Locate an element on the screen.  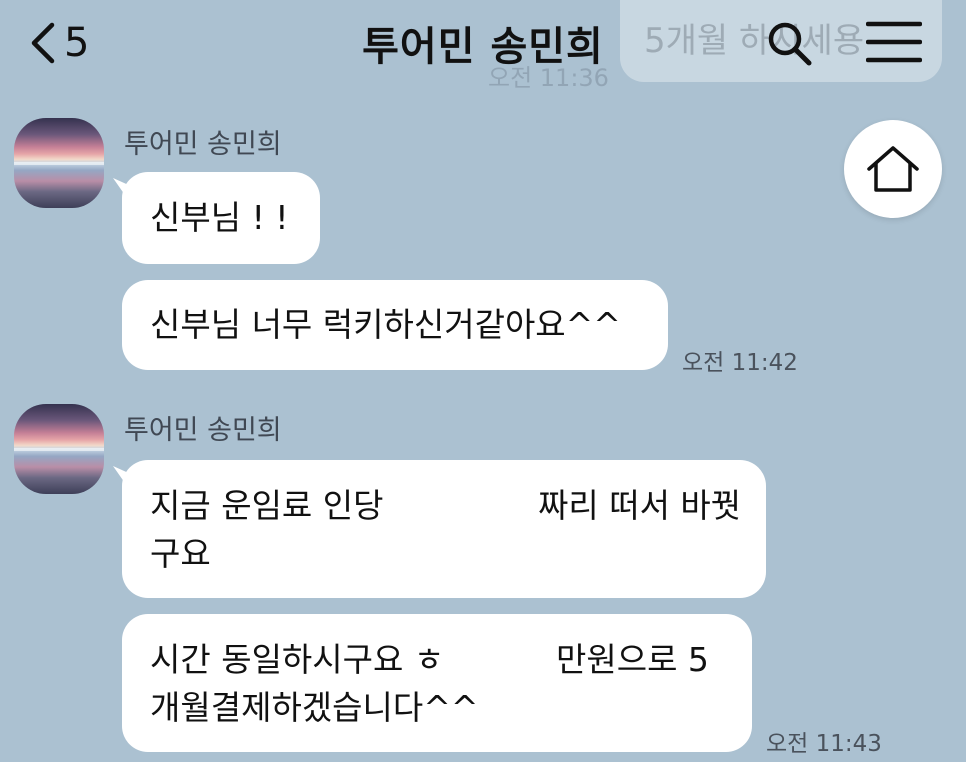
message-bubble: 시간 동일하시구요 ㅎ 만원으로 5 개월결제하겠습니다^^ is located at coordinates (437, 683).